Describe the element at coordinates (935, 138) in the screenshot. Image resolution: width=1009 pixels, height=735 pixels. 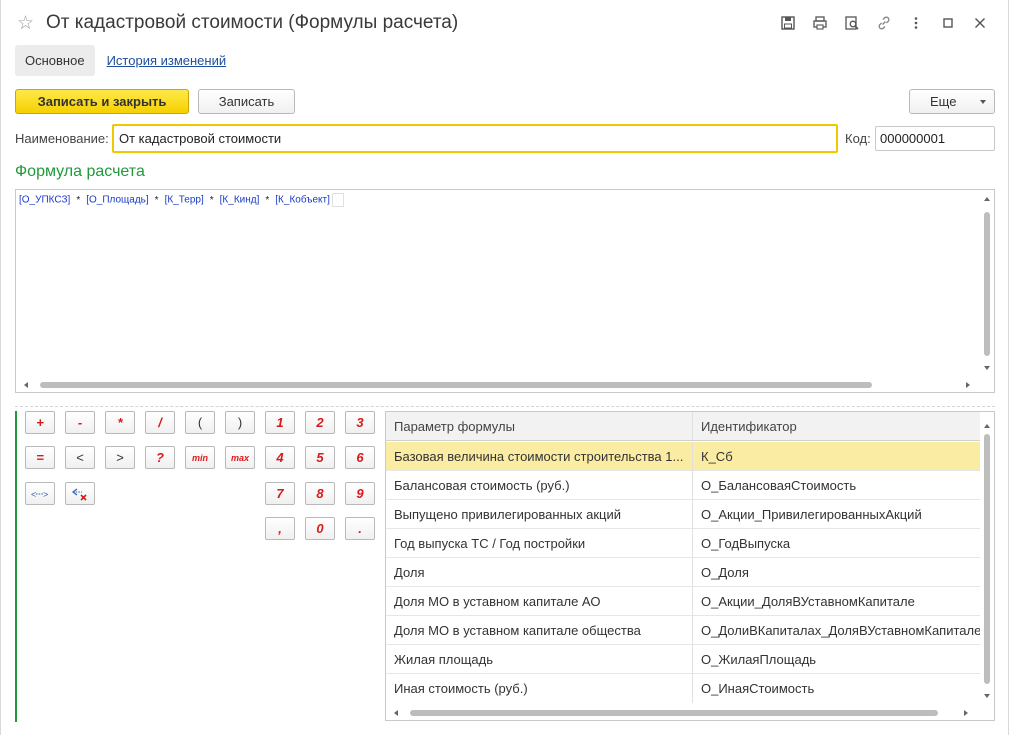
I see `code-input` at that location.